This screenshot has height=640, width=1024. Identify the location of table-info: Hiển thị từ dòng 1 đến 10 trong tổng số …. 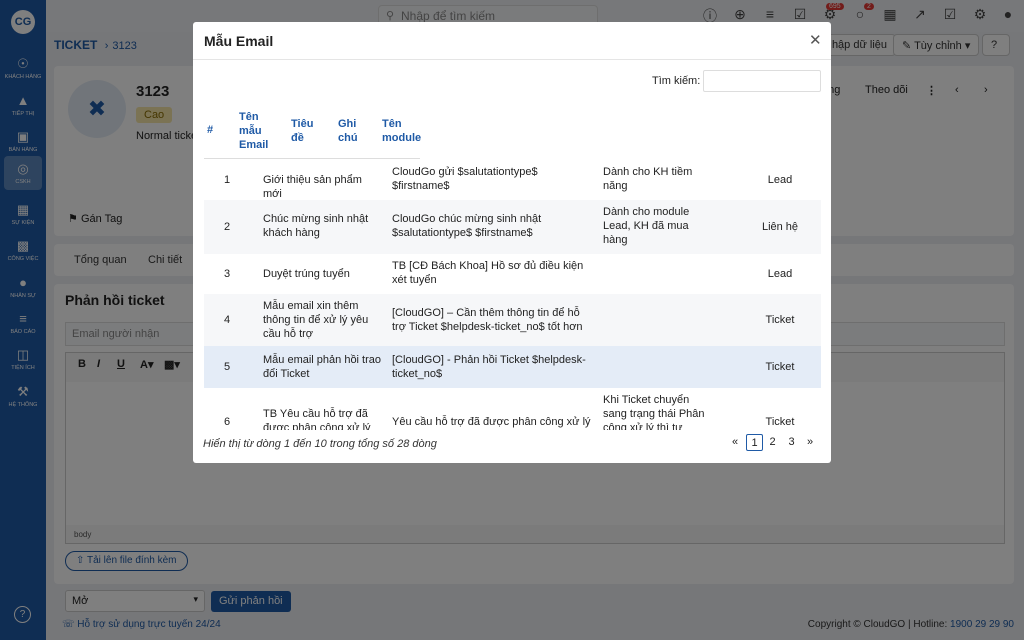
(320, 444).